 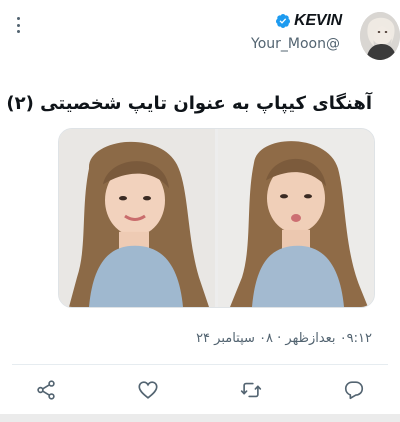 I want to click on tweet-timestamp: ۰۹:۱۲ بعدازظهر · ۰۸ سپتامبر ۲۴, so click(x=284, y=340).